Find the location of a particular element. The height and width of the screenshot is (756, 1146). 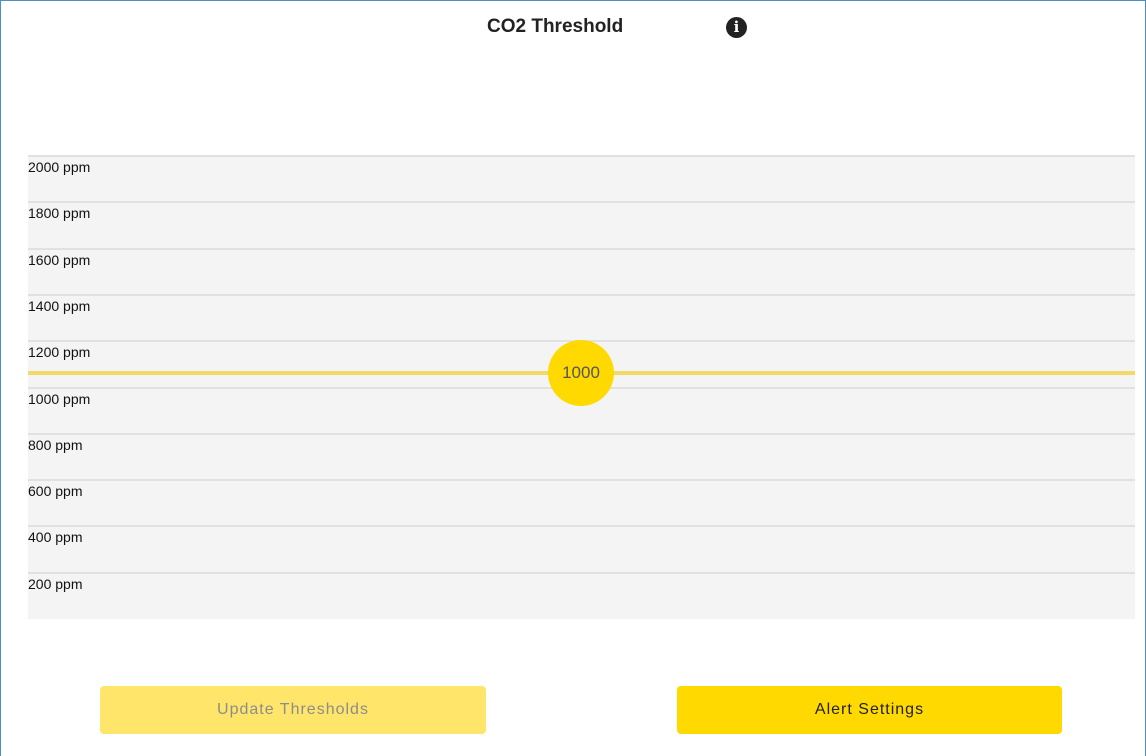

y-tick-label: 1200 ppm is located at coordinates (59, 352).